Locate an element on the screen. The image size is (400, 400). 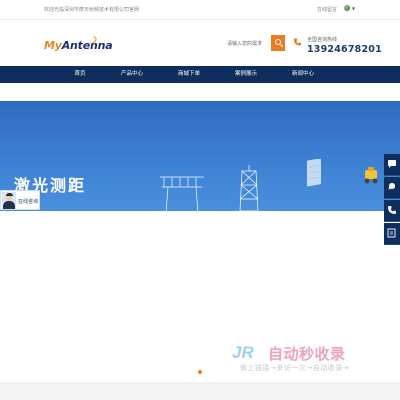
watermark-text: 自动秒收录 is located at coordinates (307, 354).